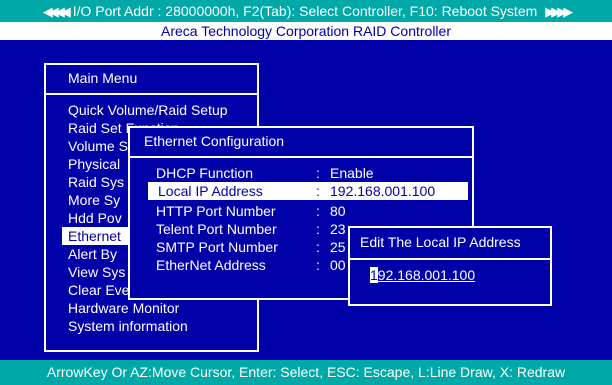 The height and width of the screenshot is (385, 612). Describe the element at coordinates (308, 191) in the screenshot. I see `local-ip-row: Local IP Address : 192.168.001.100` at that location.